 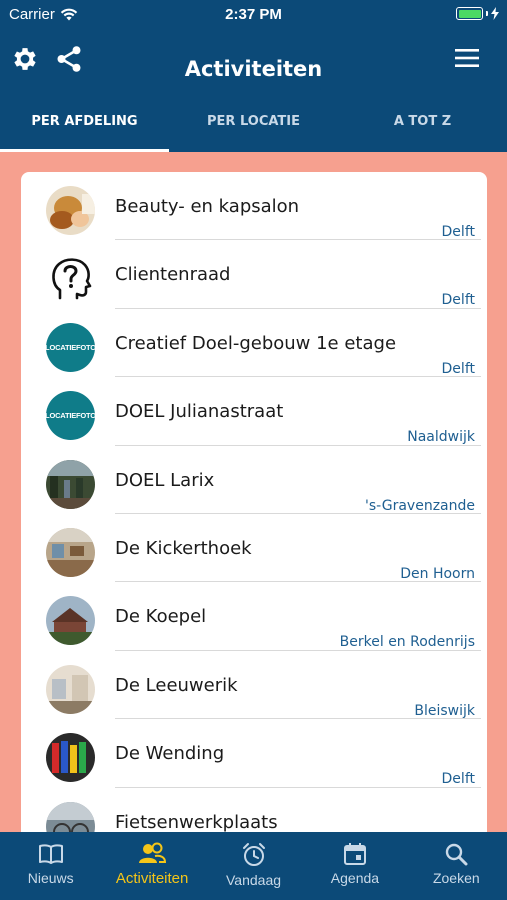 I want to click on tab-agenda: Agenda, so click(x=354, y=866).